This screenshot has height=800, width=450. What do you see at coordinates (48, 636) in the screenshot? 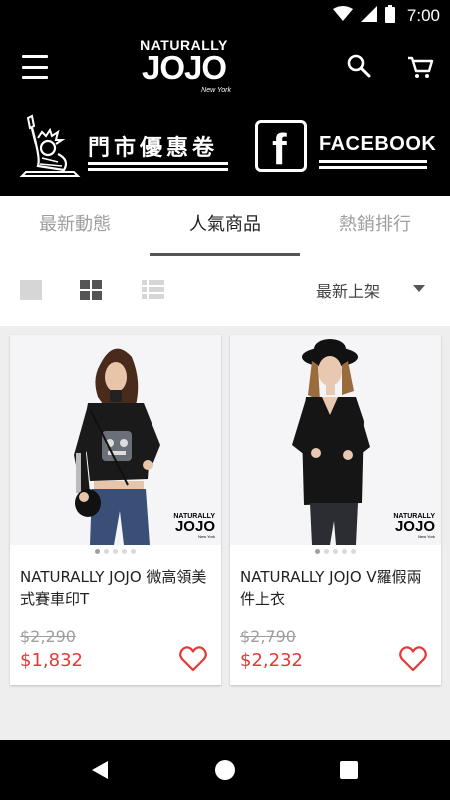
I see `original-price: $2,290` at bounding box center [48, 636].